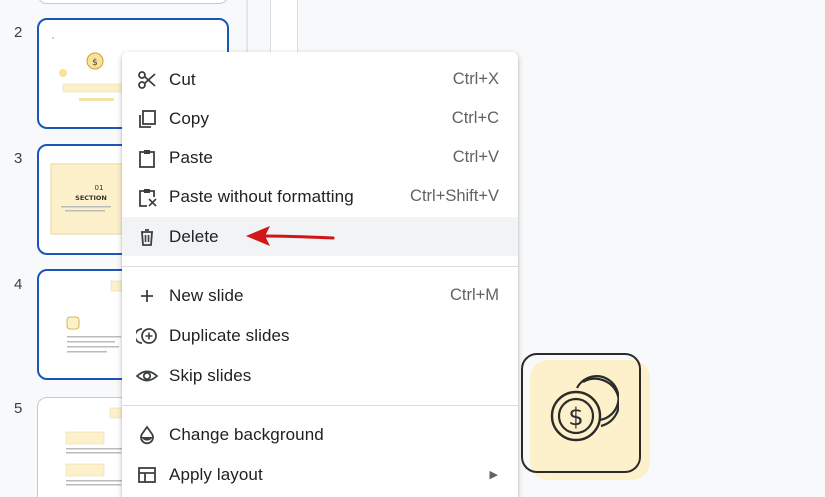  I want to click on menu-item-label: New slide, so click(206, 295).